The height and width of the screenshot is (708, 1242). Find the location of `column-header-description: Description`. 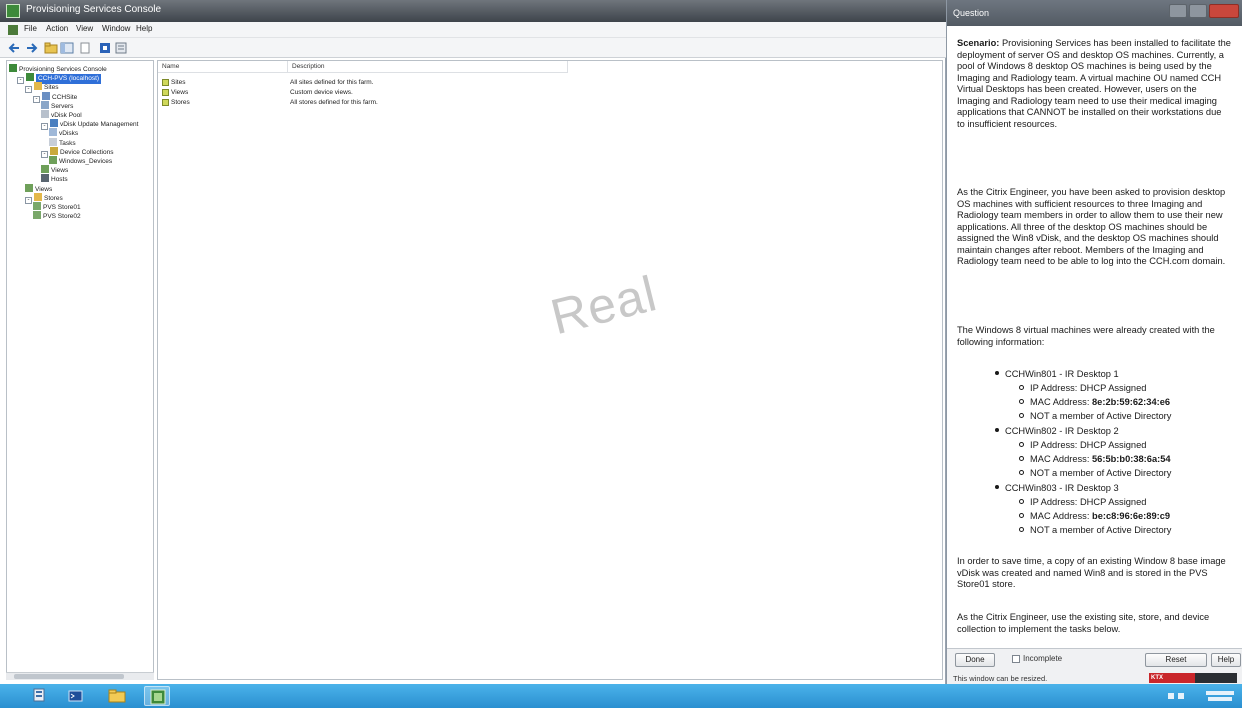

column-header-description: Description is located at coordinates (428, 67).